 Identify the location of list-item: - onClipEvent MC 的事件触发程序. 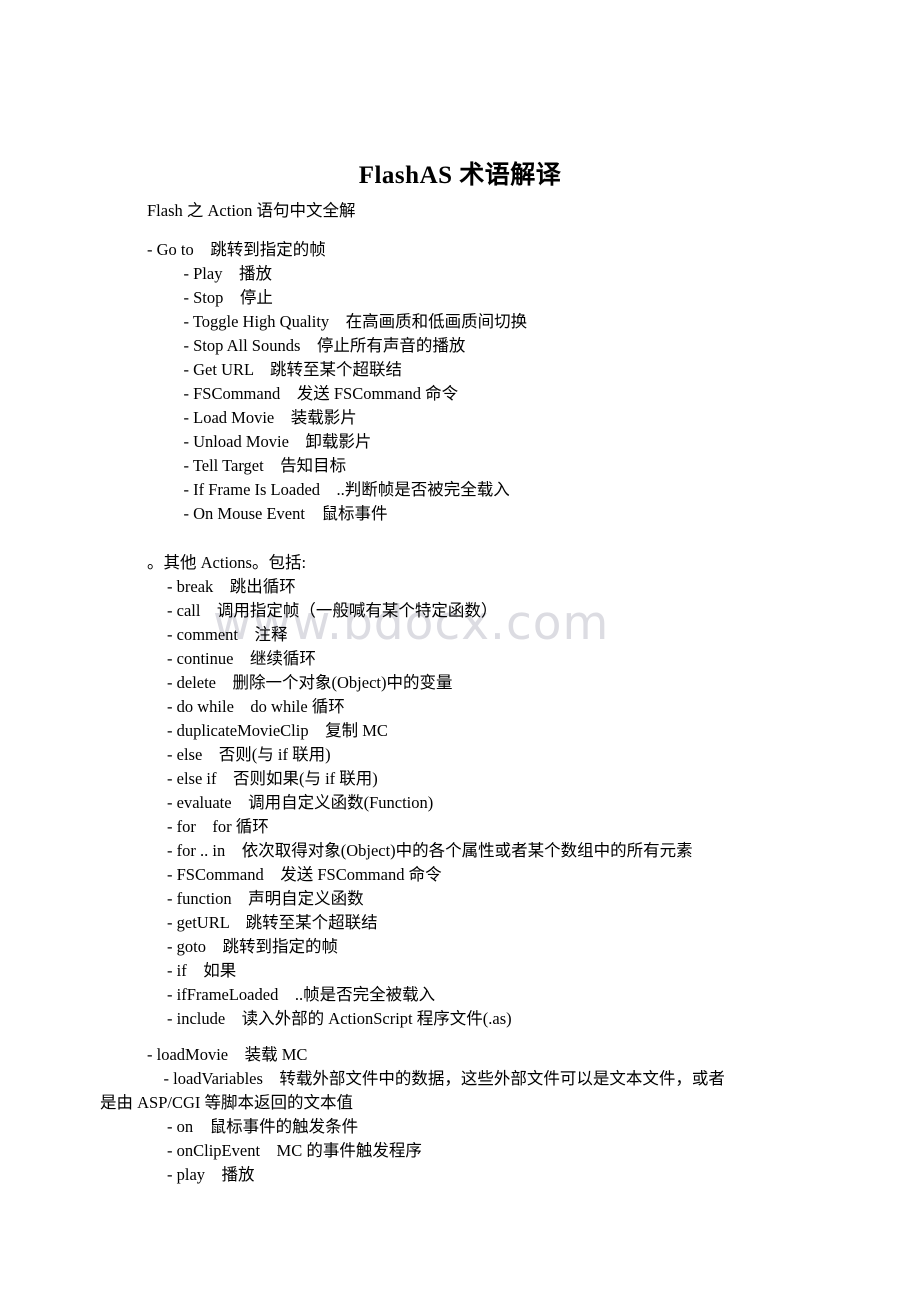
(294, 1150).